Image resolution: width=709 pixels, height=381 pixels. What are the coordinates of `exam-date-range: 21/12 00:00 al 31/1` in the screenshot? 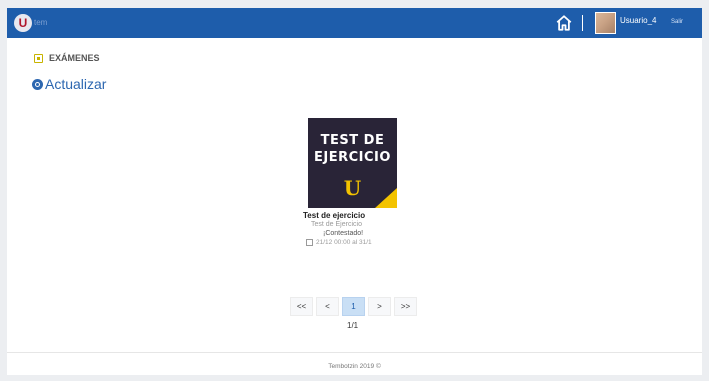 It's located at (339, 242).